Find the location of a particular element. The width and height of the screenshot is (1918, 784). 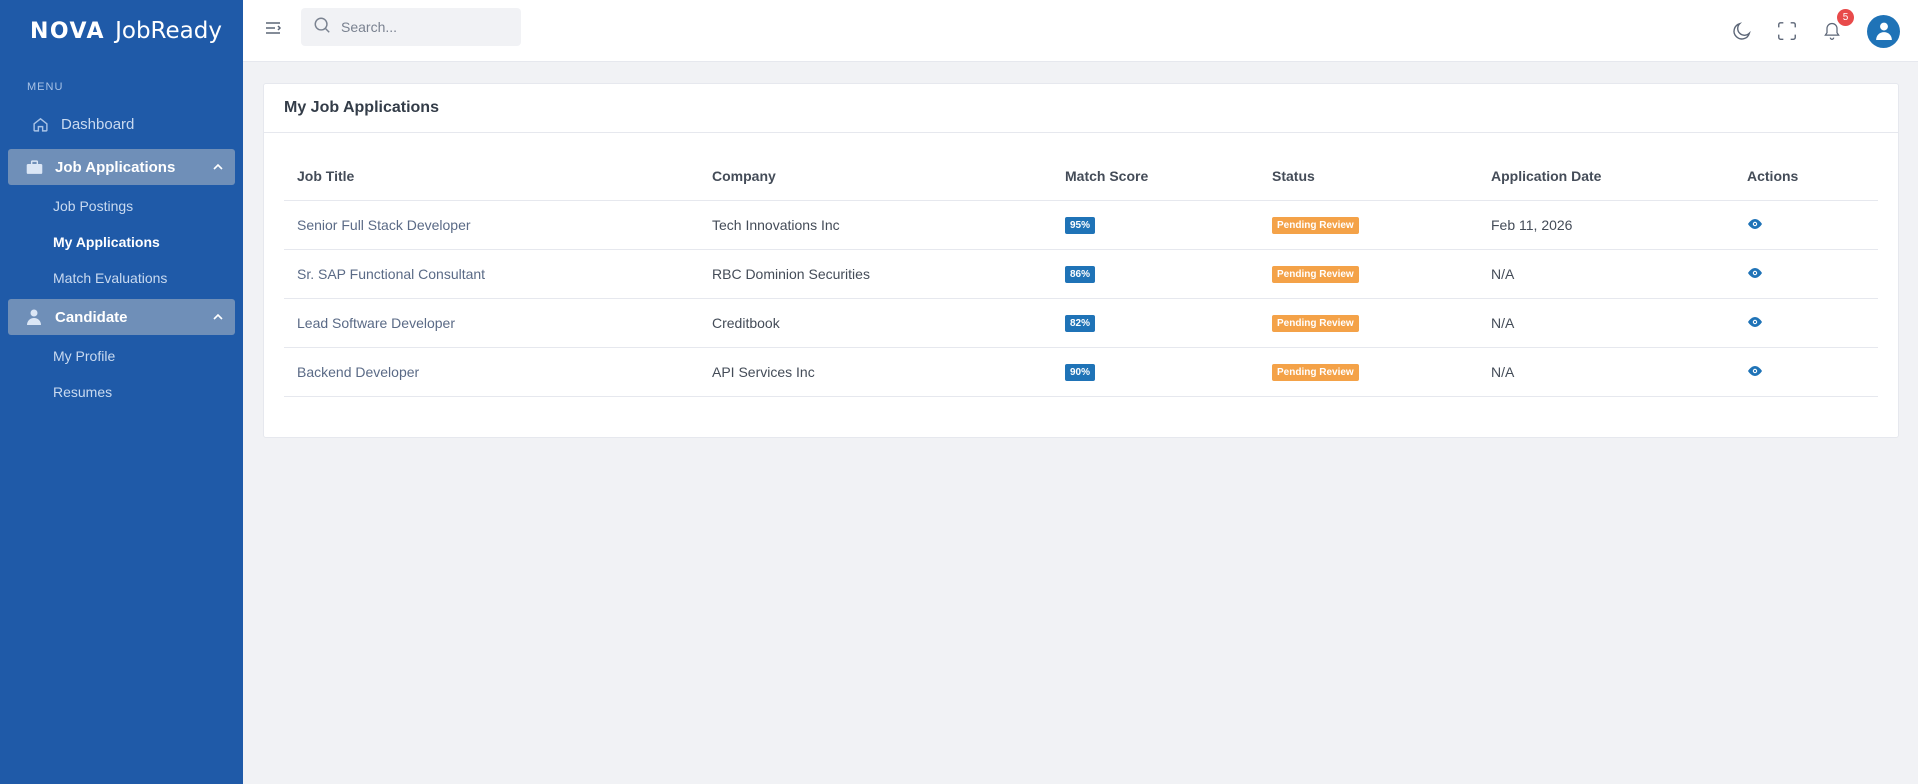

column-header-match-score: Match Score is located at coordinates (1155, 177).